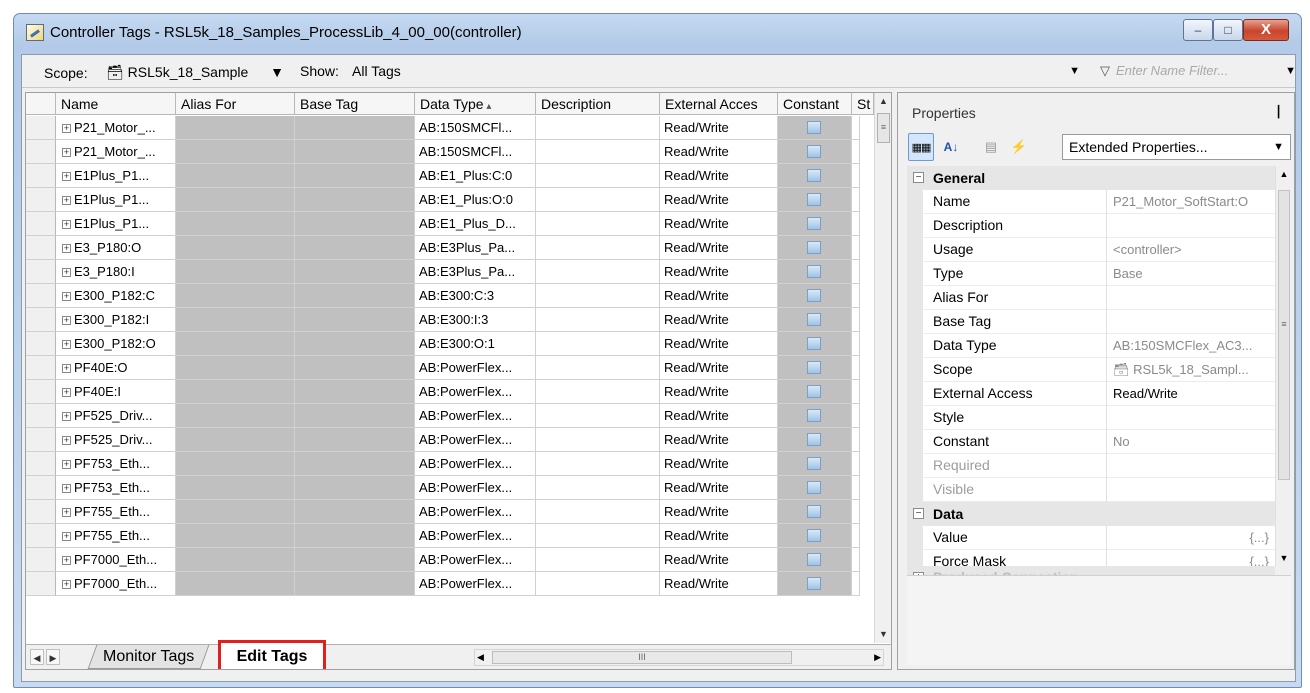  I want to click on table-row: + PF753_Eth... AB:PowerFlex... Read/Write, so click(443, 464).